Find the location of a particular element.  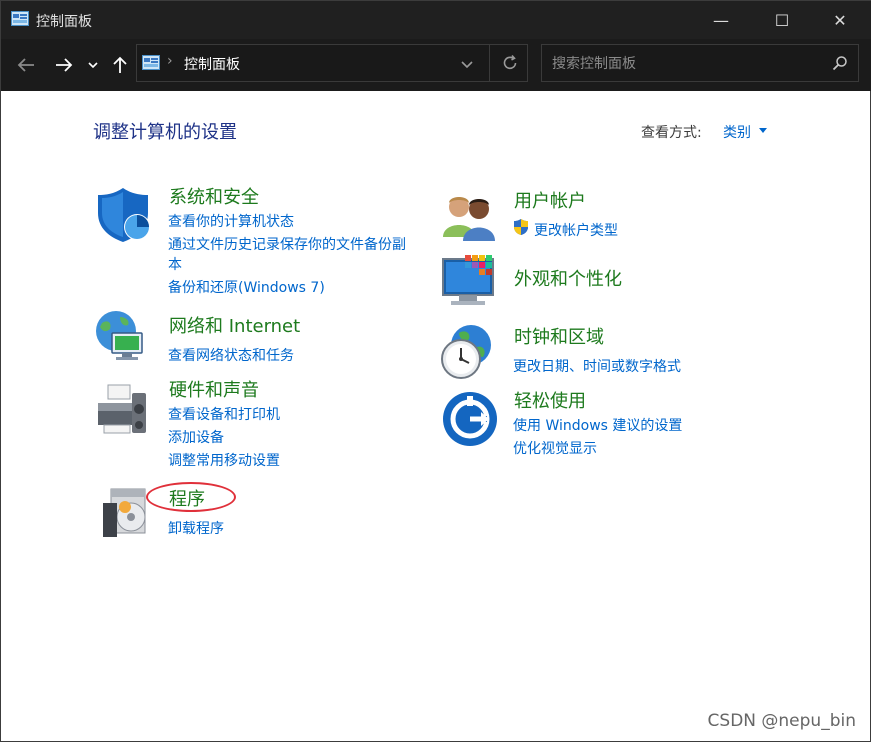

category-ease-of-access: 轻松使用 is located at coordinates (550, 400).